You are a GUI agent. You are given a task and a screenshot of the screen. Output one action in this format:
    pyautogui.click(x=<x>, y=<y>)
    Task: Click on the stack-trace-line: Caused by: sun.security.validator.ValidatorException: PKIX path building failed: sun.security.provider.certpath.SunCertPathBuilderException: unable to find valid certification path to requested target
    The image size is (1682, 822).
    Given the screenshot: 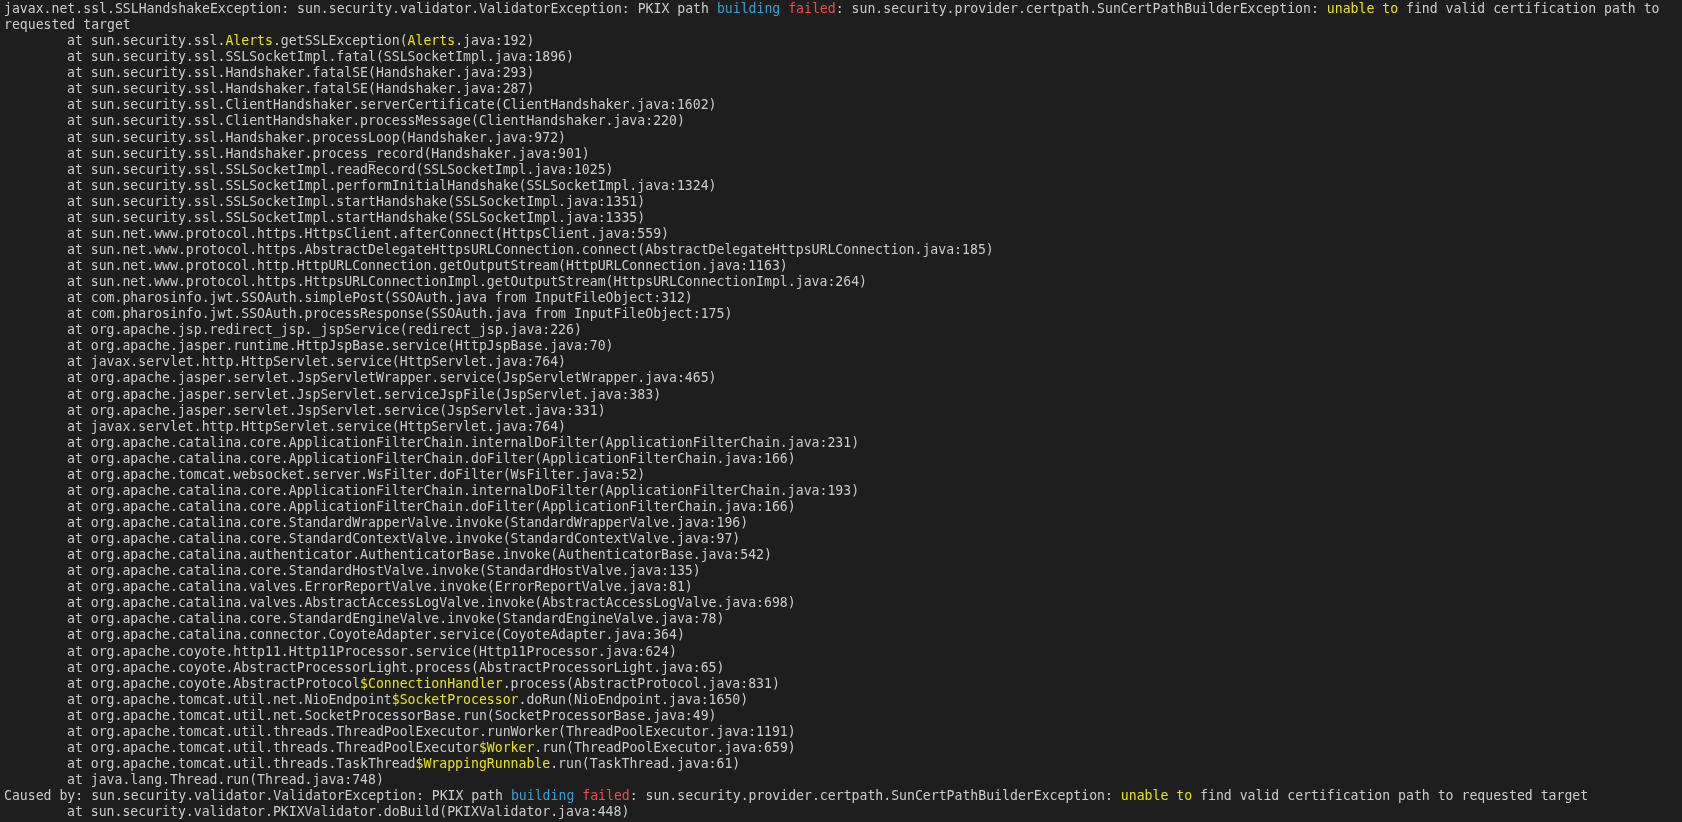 What is the action you would take?
    pyautogui.click(x=796, y=796)
    